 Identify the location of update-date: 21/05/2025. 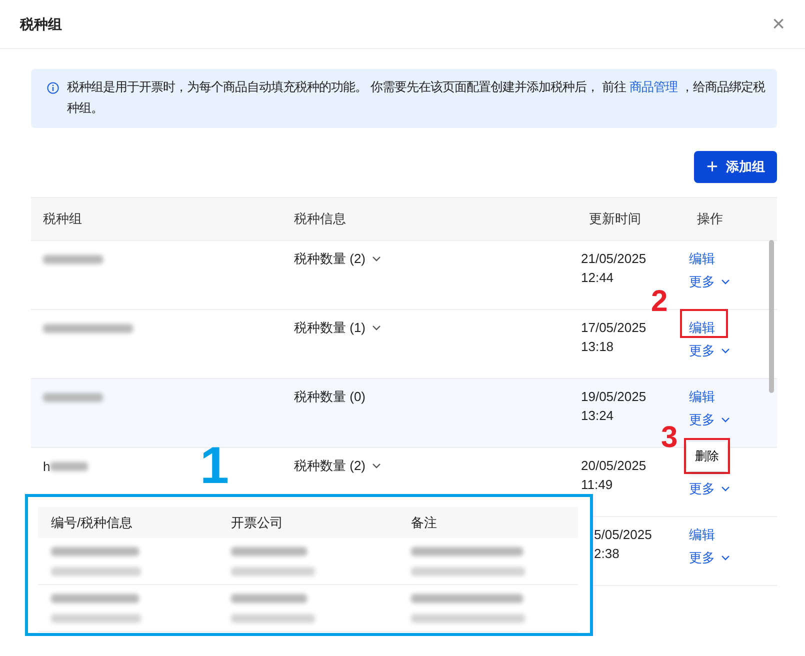
(613, 259).